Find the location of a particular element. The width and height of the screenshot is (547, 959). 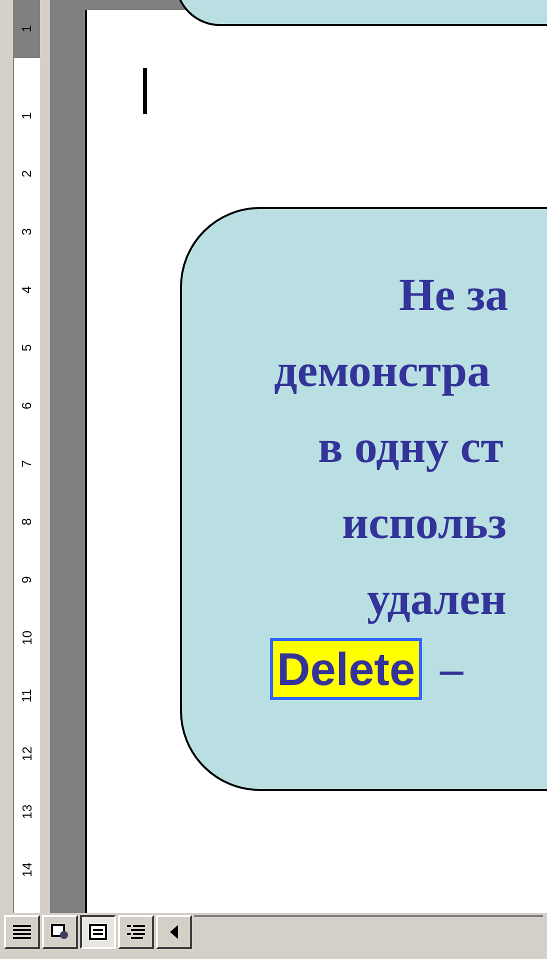

ruler-number: 5 is located at coordinates (27, 348).